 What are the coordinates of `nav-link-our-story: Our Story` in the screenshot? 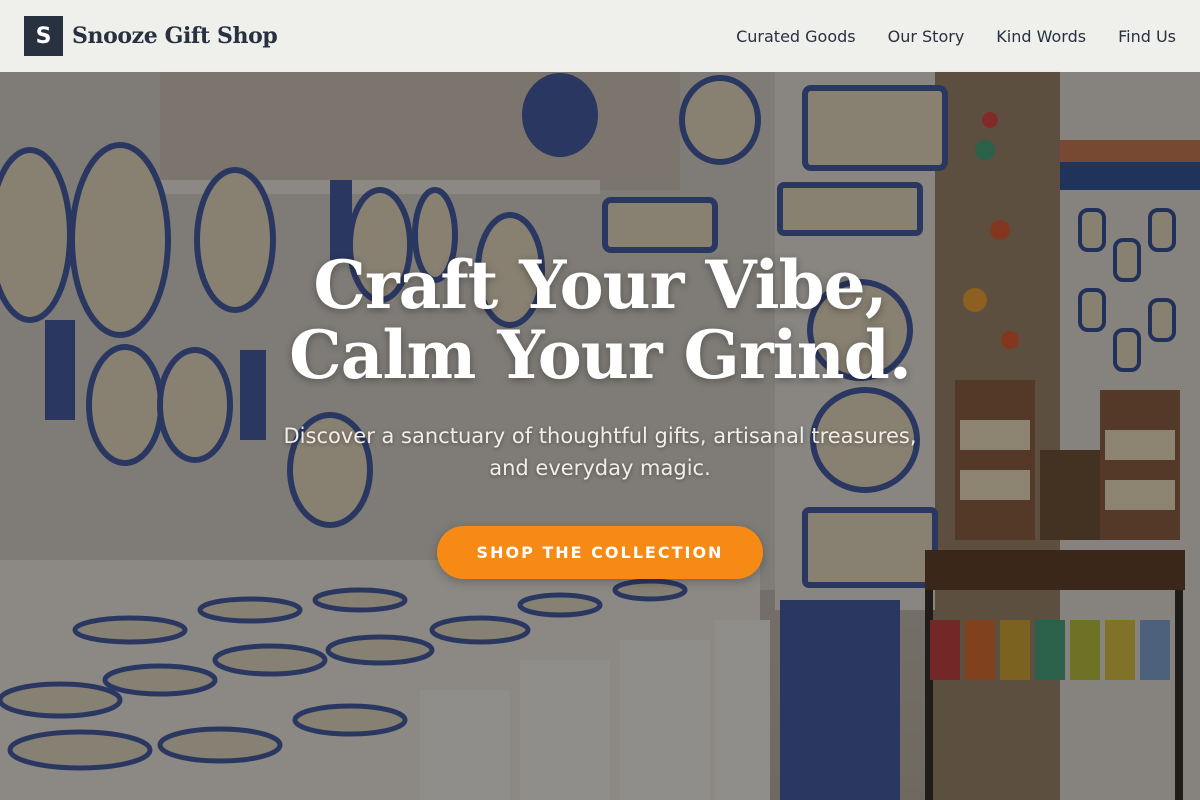 It's located at (926, 36).